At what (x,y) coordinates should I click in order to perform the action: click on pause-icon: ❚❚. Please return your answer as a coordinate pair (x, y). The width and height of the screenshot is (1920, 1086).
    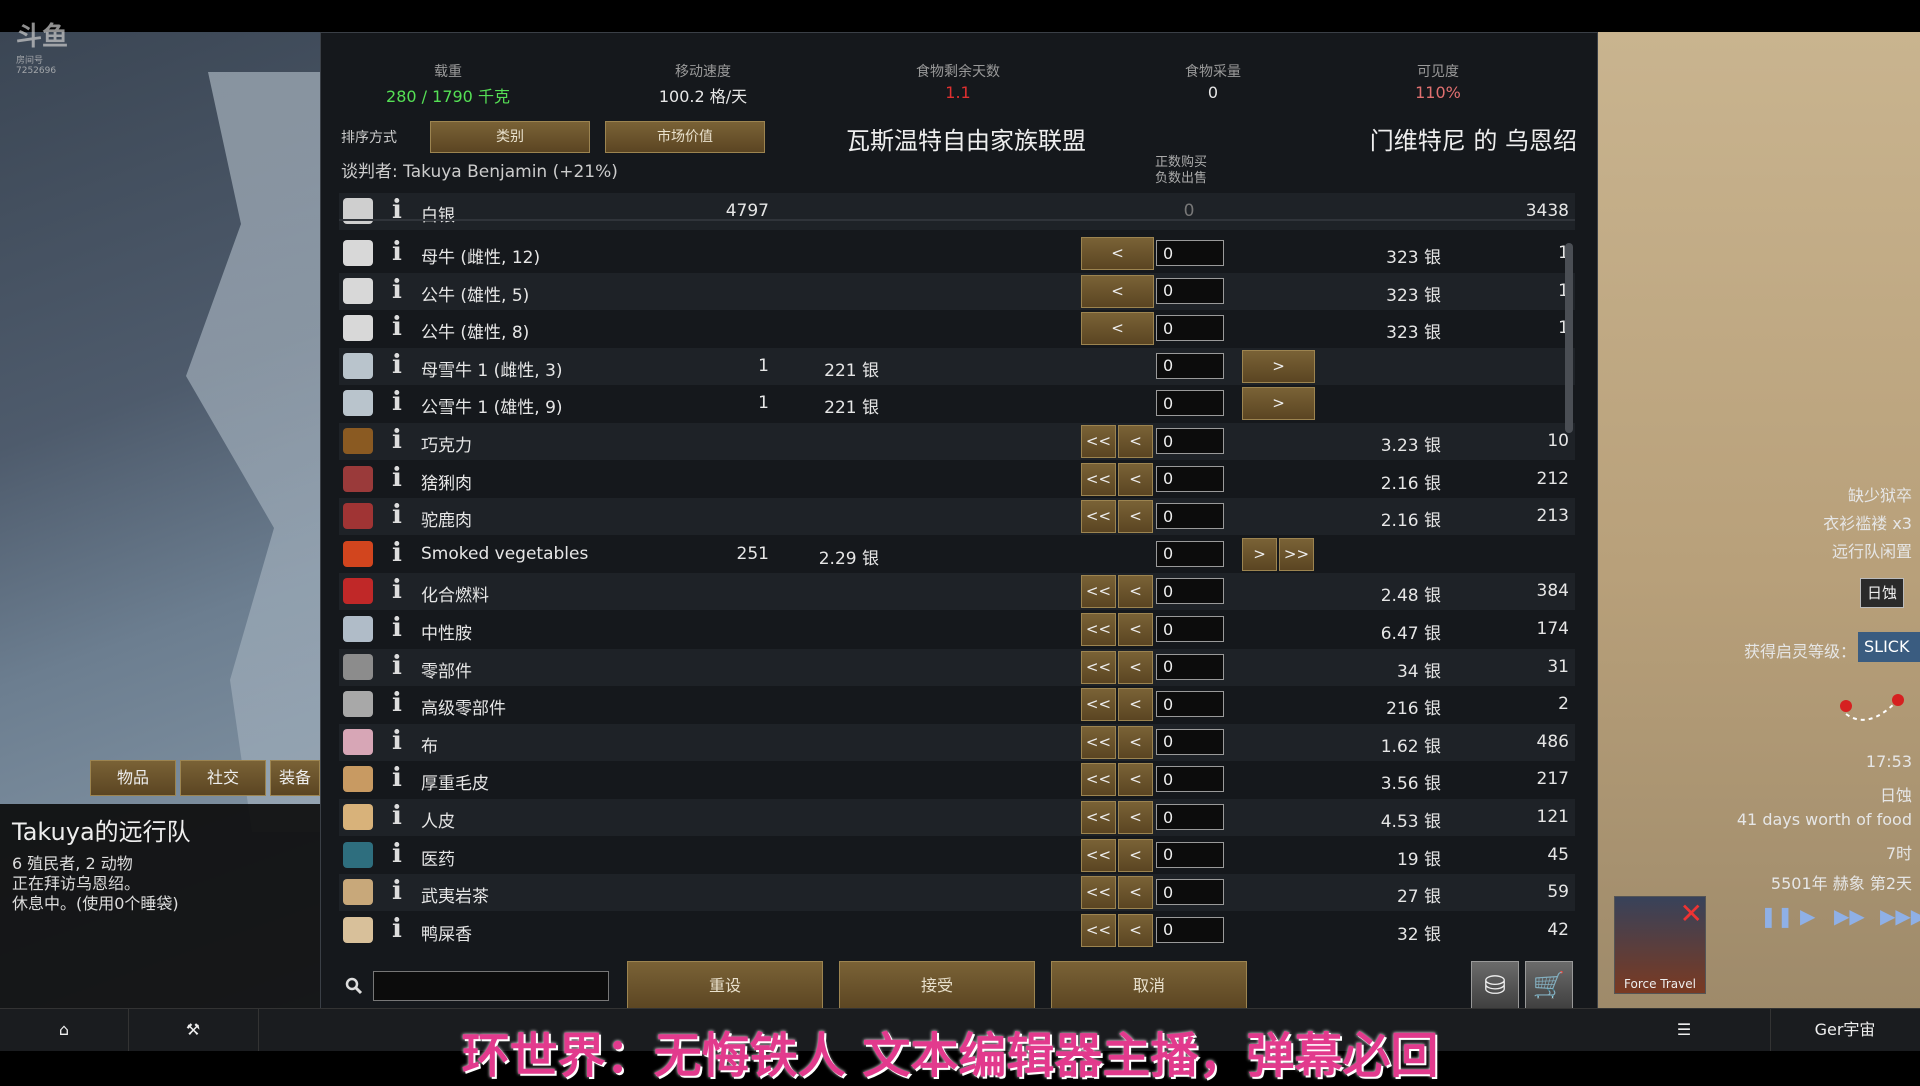
    Looking at the image, I should click on (1777, 916).